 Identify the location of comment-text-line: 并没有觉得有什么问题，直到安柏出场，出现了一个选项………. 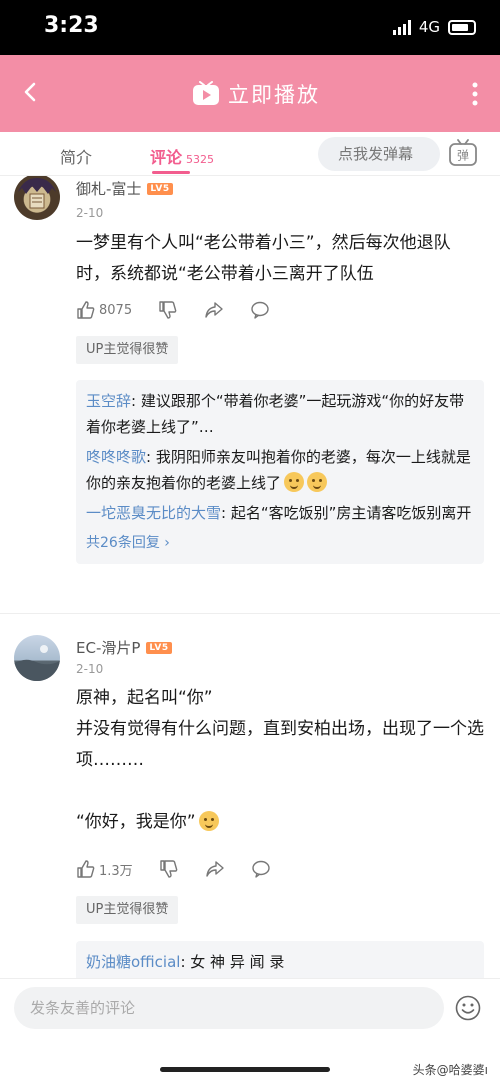
(280, 744).